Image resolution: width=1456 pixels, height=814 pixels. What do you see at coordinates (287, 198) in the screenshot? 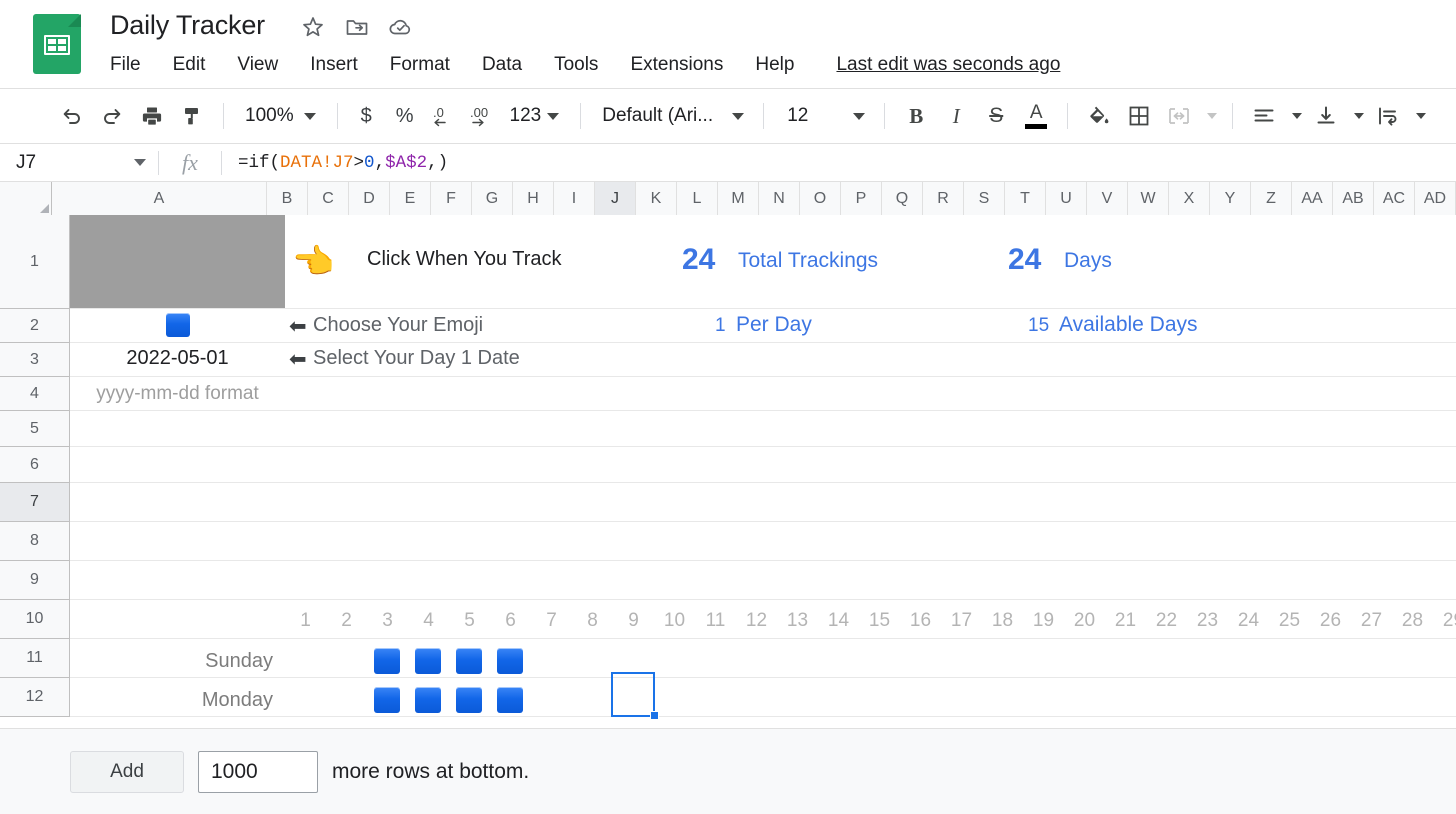
I see `column-header-b: B` at bounding box center [287, 198].